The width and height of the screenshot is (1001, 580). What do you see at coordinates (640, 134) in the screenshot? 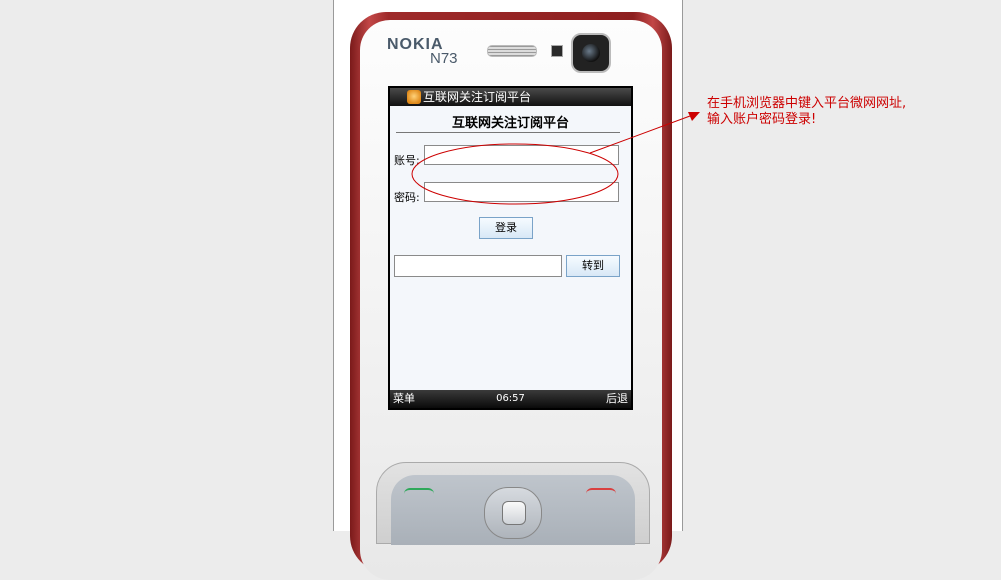
I see `annotation-arrow-line` at bounding box center [640, 134].